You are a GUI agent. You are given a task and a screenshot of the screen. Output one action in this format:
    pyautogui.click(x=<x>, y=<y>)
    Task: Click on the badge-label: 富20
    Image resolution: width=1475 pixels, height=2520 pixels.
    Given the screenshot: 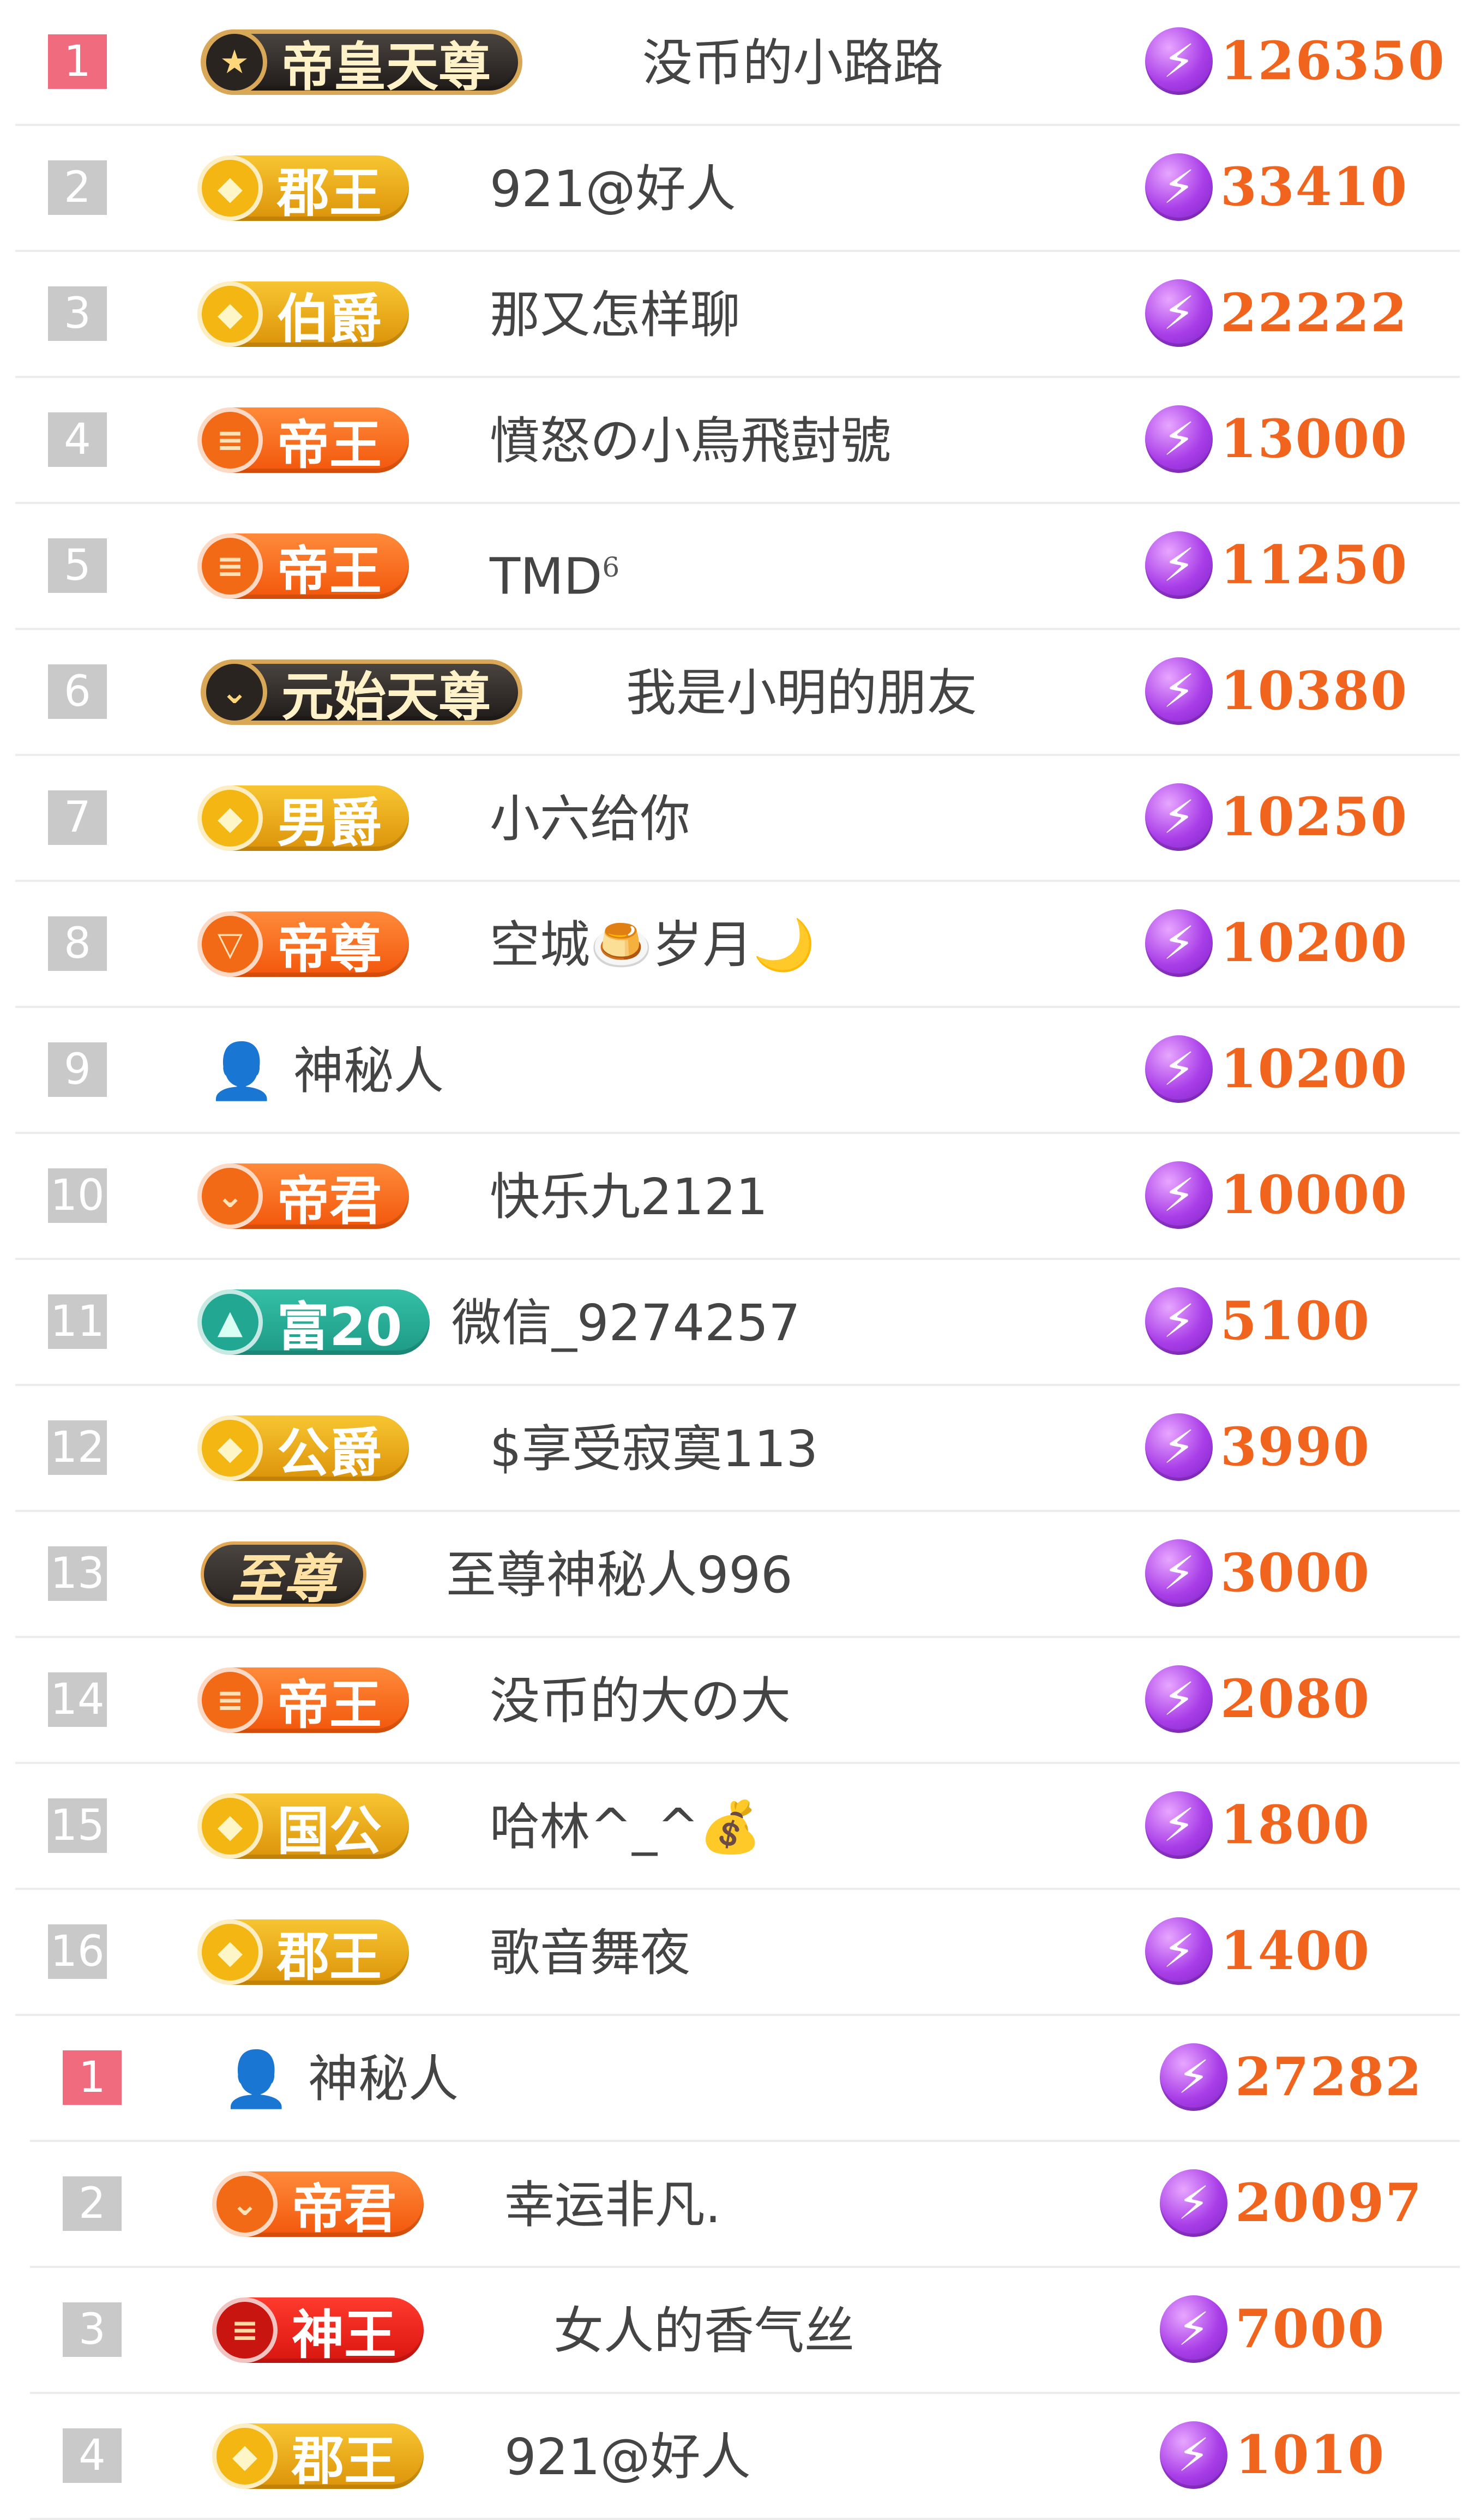 What is the action you would take?
    pyautogui.click(x=339, y=1327)
    